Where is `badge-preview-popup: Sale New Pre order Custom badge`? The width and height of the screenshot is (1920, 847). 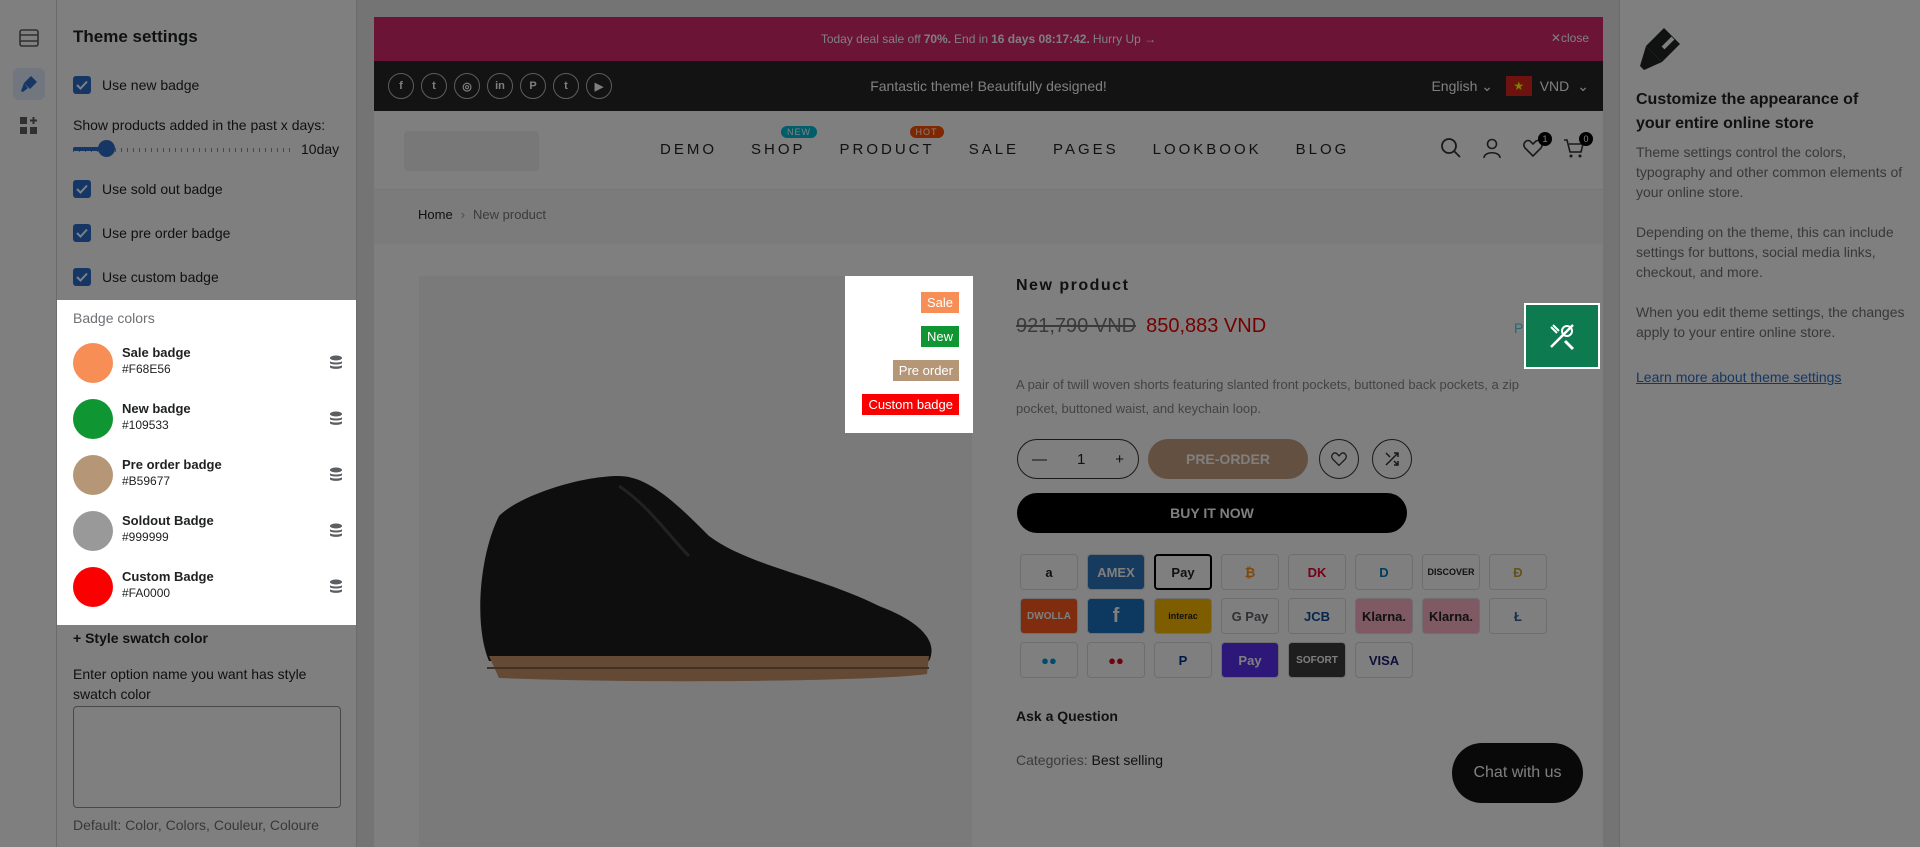 badge-preview-popup: Sale New Pre order Custom badge is located at coordinates (909, 354).